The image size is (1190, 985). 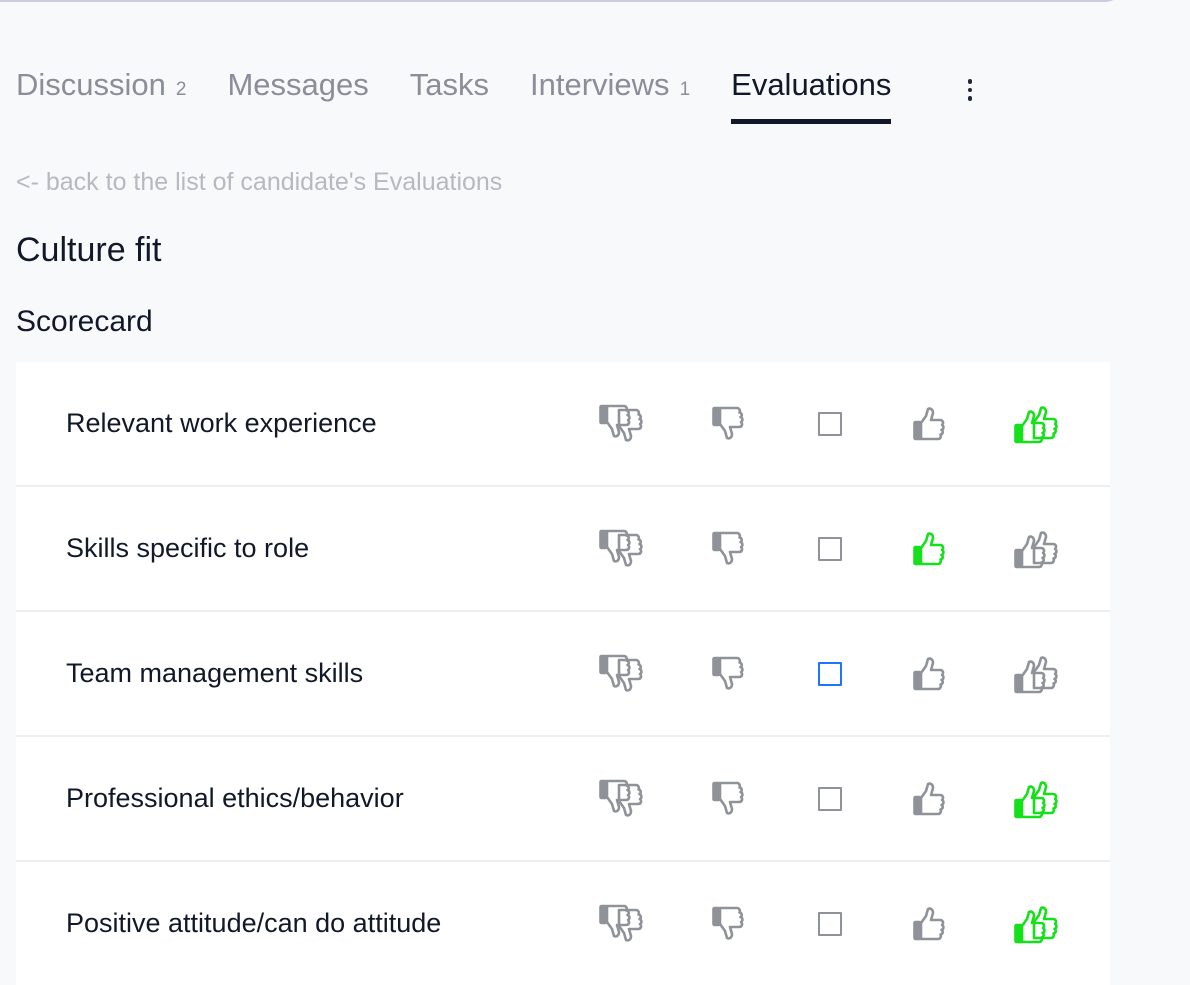 I want to click on tab-messages: Messages, so click(x=297, y=94).